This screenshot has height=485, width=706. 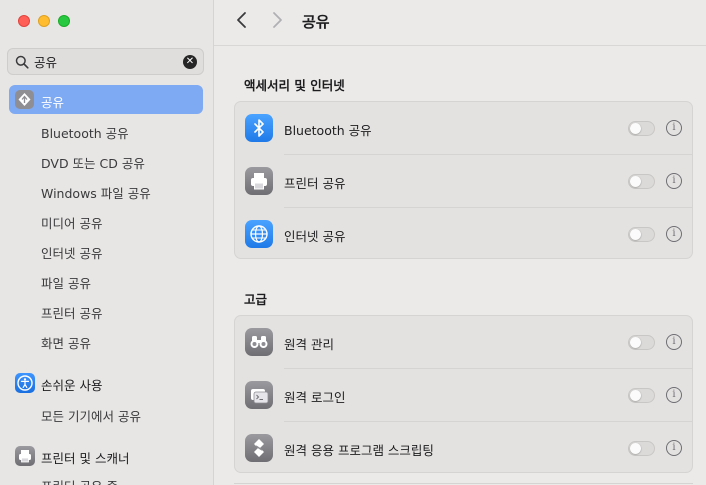 What do you see at coordinates (24, 99) in the screenshot?
I see `sharing-icon` at bounding box center [24, 99].